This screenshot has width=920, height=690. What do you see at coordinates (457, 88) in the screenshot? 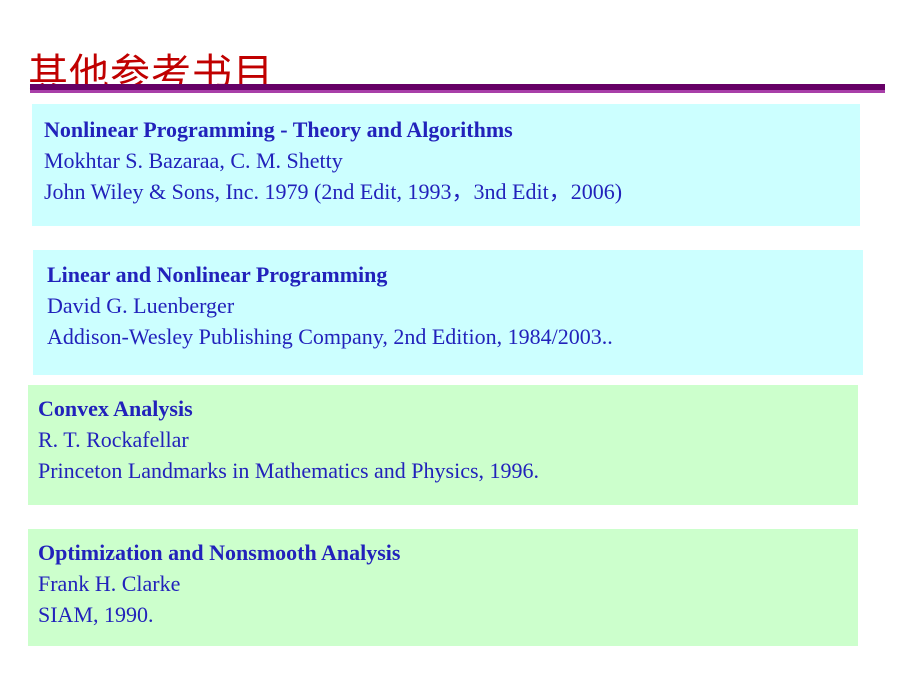
I see `title-divider` at bounding box center [457, 88].